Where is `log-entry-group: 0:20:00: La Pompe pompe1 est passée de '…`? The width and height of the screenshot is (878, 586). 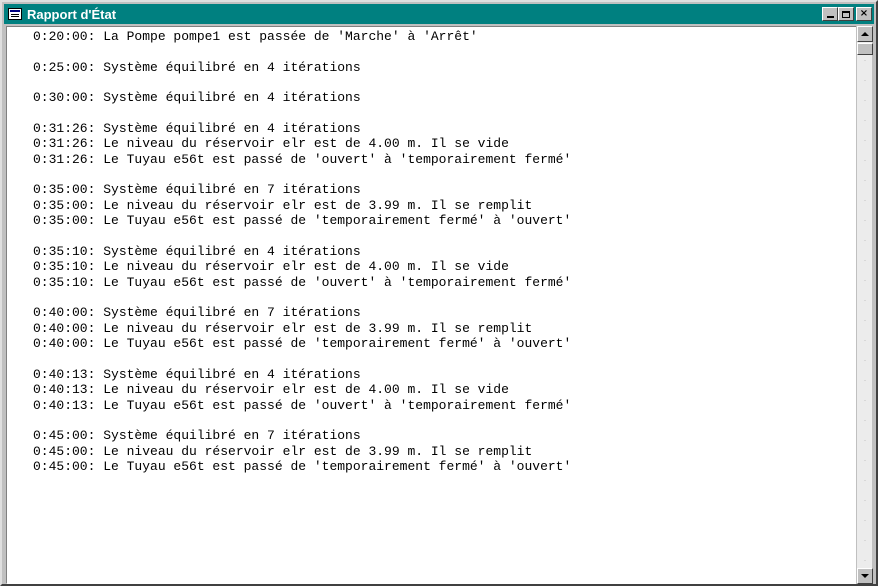 log-entry-group: 0:20:00: La Pompe pompe1 est passée de '… is located at coordinates (302, 37).